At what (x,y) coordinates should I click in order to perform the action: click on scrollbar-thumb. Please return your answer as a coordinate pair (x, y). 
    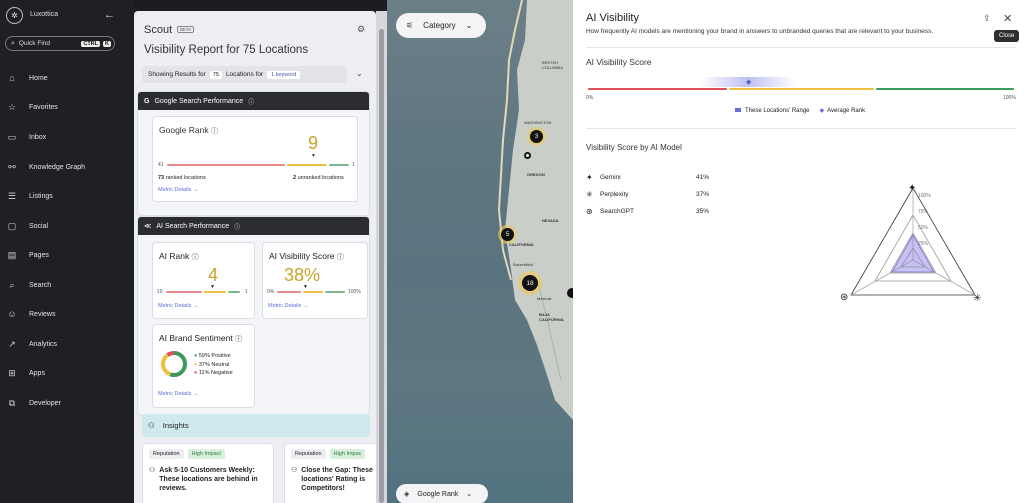
    Looking at the image, I should click on (381, 266).